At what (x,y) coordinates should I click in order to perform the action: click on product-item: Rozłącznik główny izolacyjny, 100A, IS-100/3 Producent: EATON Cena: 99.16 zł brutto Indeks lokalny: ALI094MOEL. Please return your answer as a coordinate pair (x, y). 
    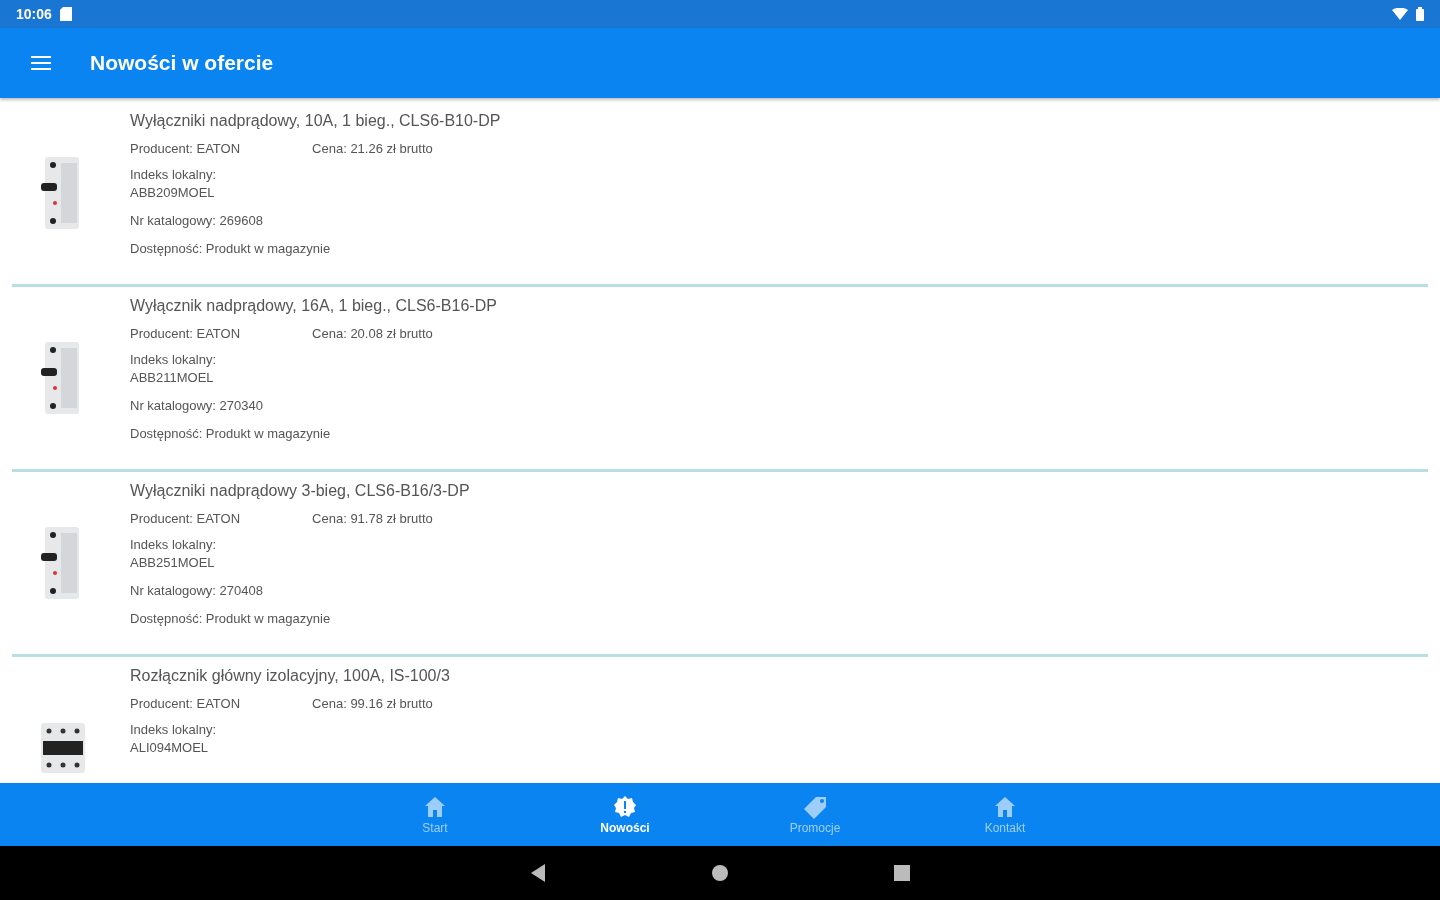
    Looking at the image, I should click on (720, 720).